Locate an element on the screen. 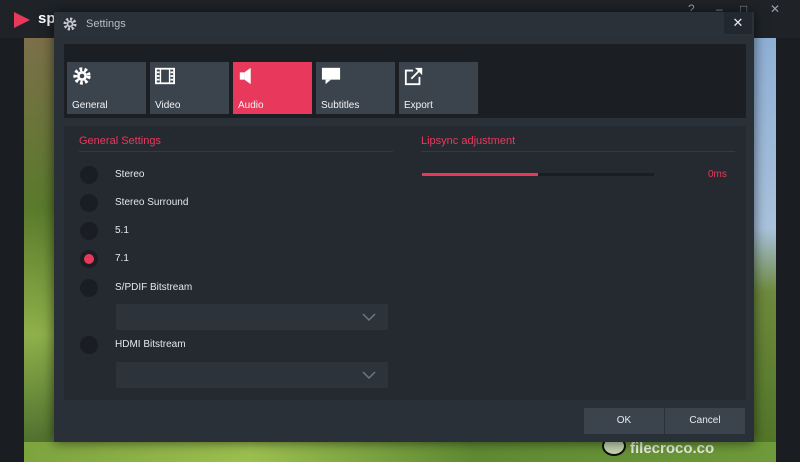 Image resolution: width=800 pixels, height=462 pixels. speaker-icon is located at coordinates (245, 76).